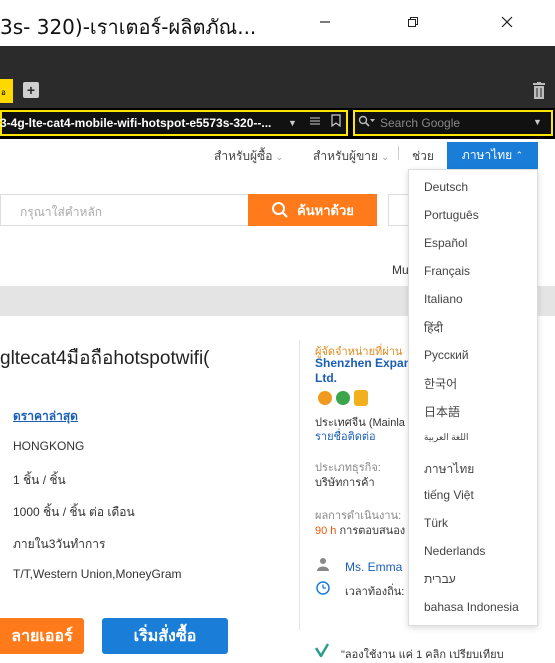 The width and height of the screenshot is (555, 663). I want to click on min-order-value: 1 ชิ้น / ชิ้น, so click(39, 480).